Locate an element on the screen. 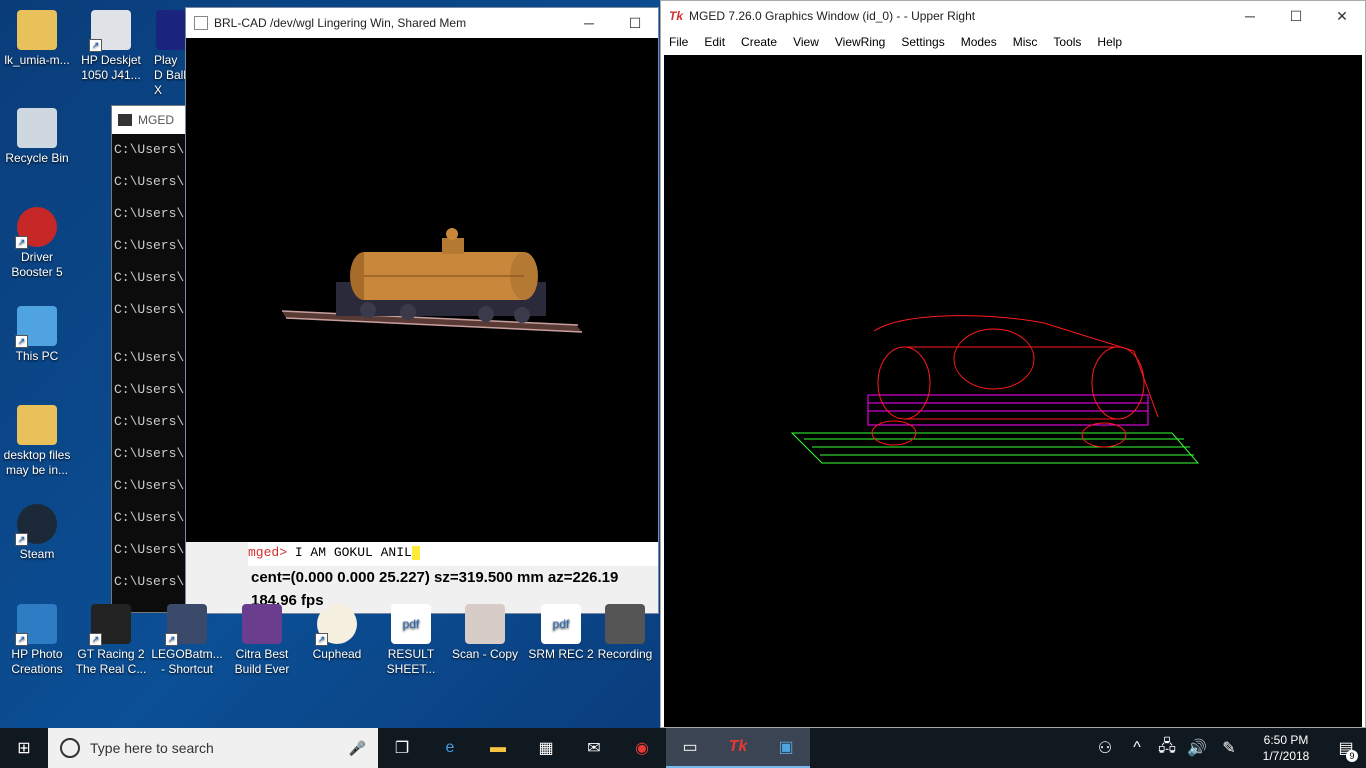 This screenshot has width=1366, height=768. wireframe-bogie is located at coordinates (1008, 410).